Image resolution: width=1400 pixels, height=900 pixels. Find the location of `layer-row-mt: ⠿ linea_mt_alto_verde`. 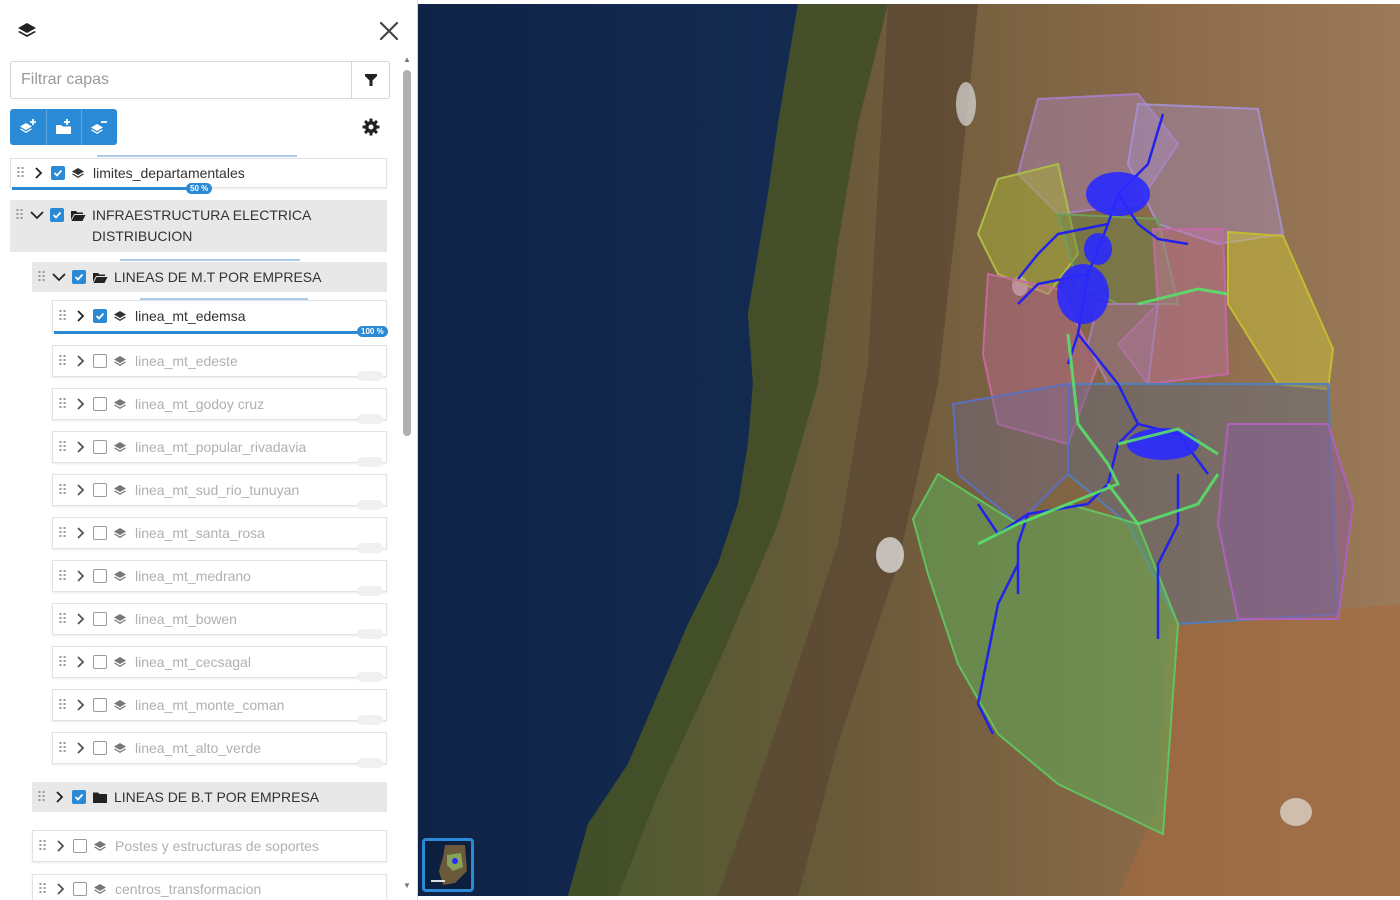

layer-row-mt: ⠿ linea_mt_alto_verde is located at coordinates (219, 748).